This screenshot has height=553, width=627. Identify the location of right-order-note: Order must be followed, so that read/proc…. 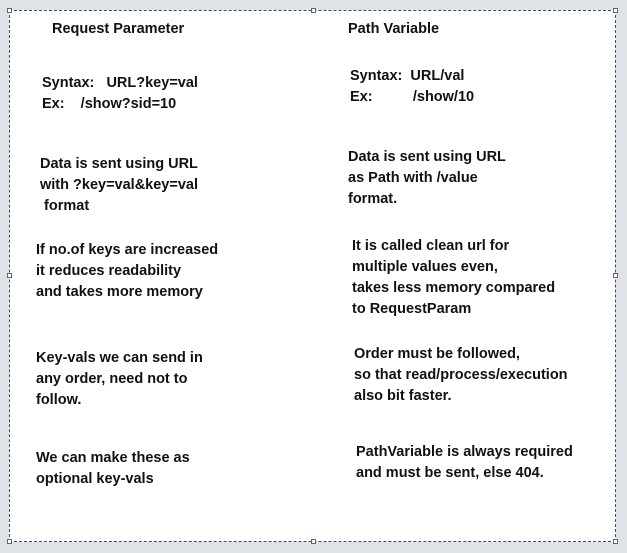
(461, 375).